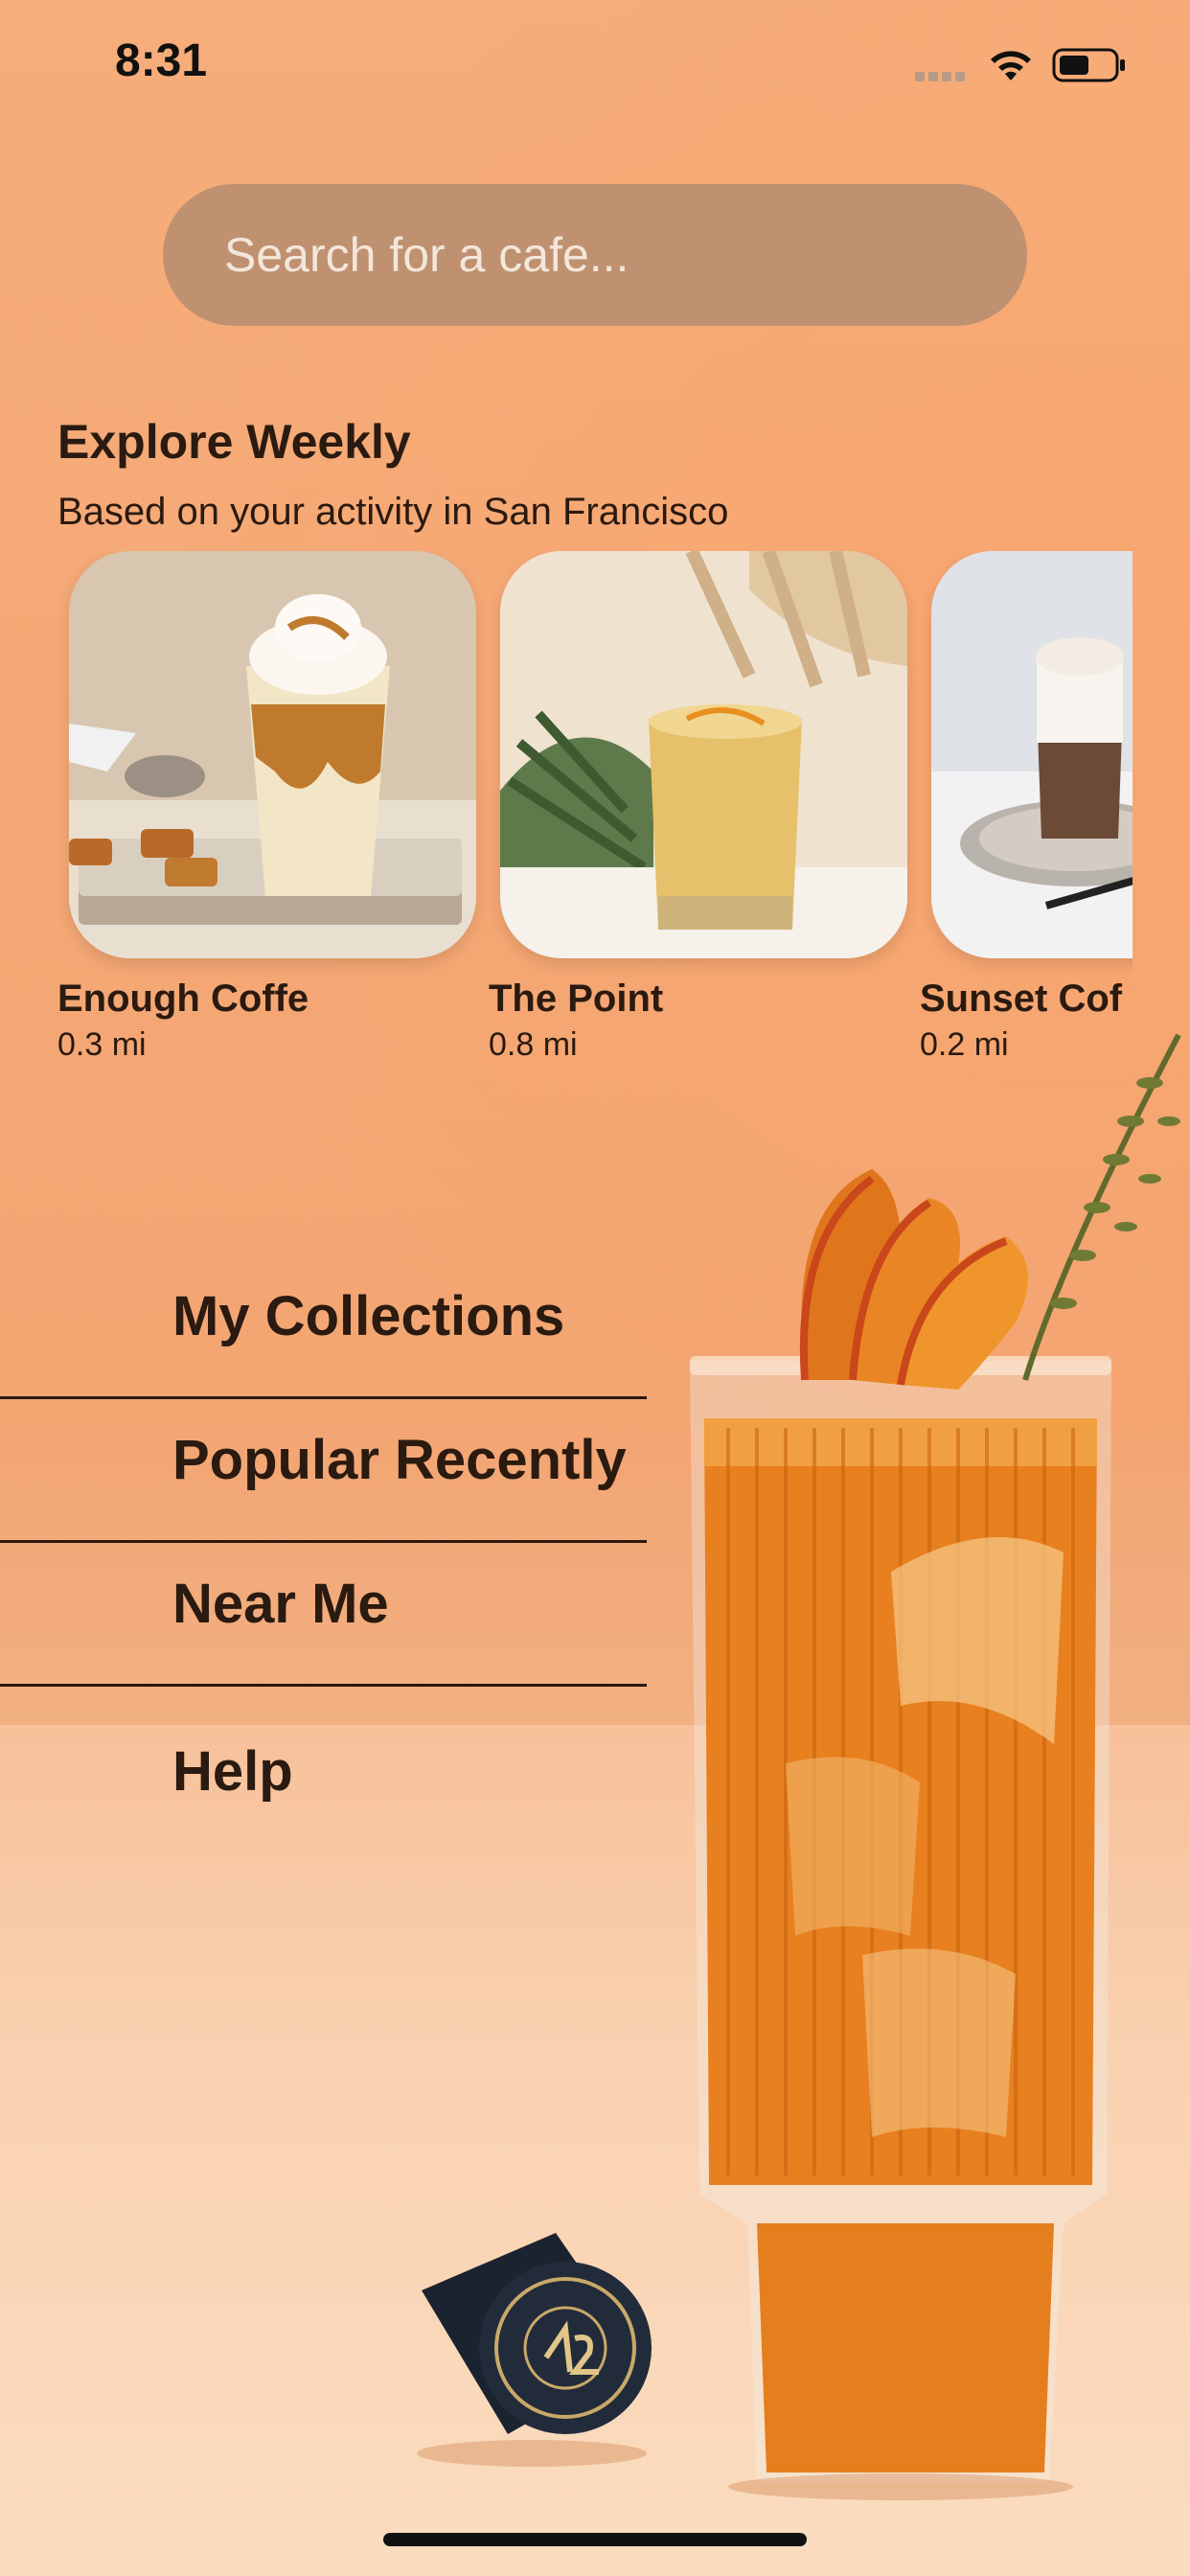  Describe the element at coordinates (162, 60) in the screenshot. I see `status-time: 8:31` at that location.